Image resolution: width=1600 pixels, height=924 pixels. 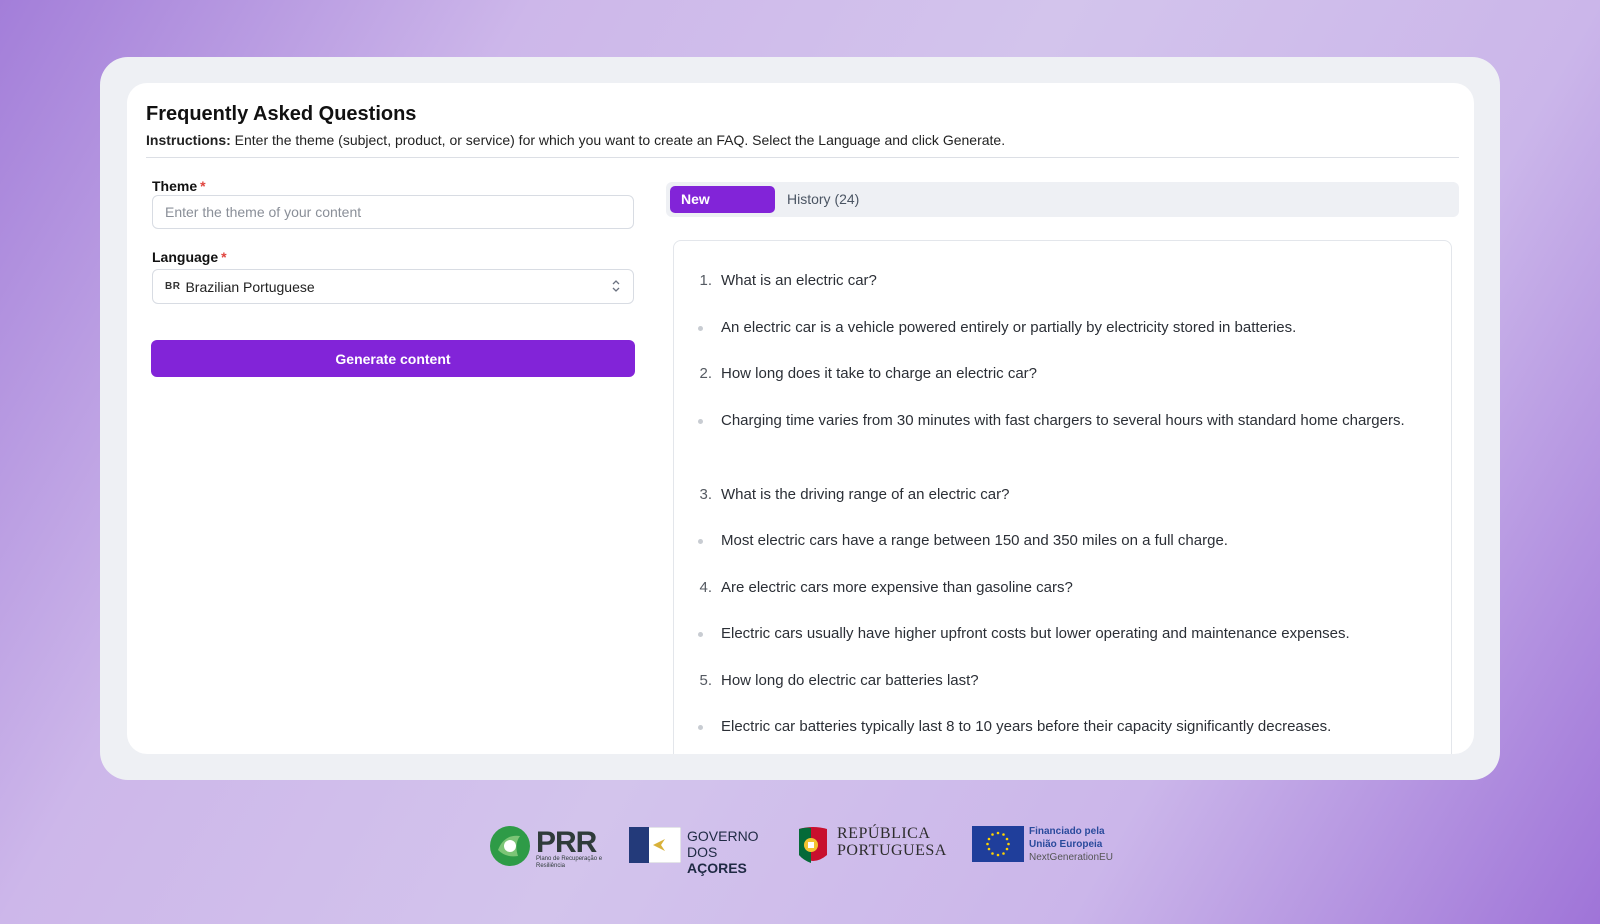 What do you see at coordinates (510, 846) in the screenshot?
I see `prr-leaf-icon` at bounding box center [510, 846].